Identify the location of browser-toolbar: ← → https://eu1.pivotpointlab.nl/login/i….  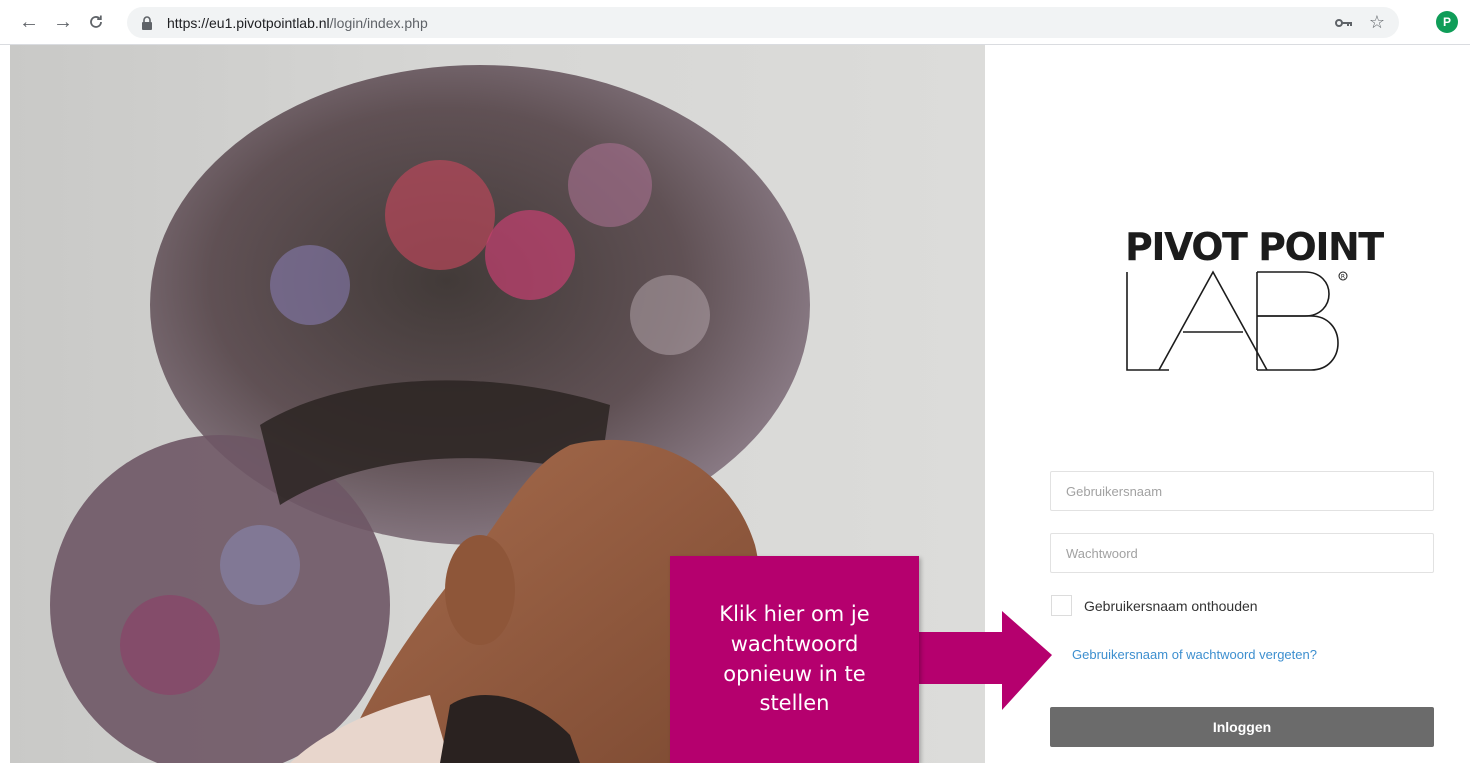
(735, 22).